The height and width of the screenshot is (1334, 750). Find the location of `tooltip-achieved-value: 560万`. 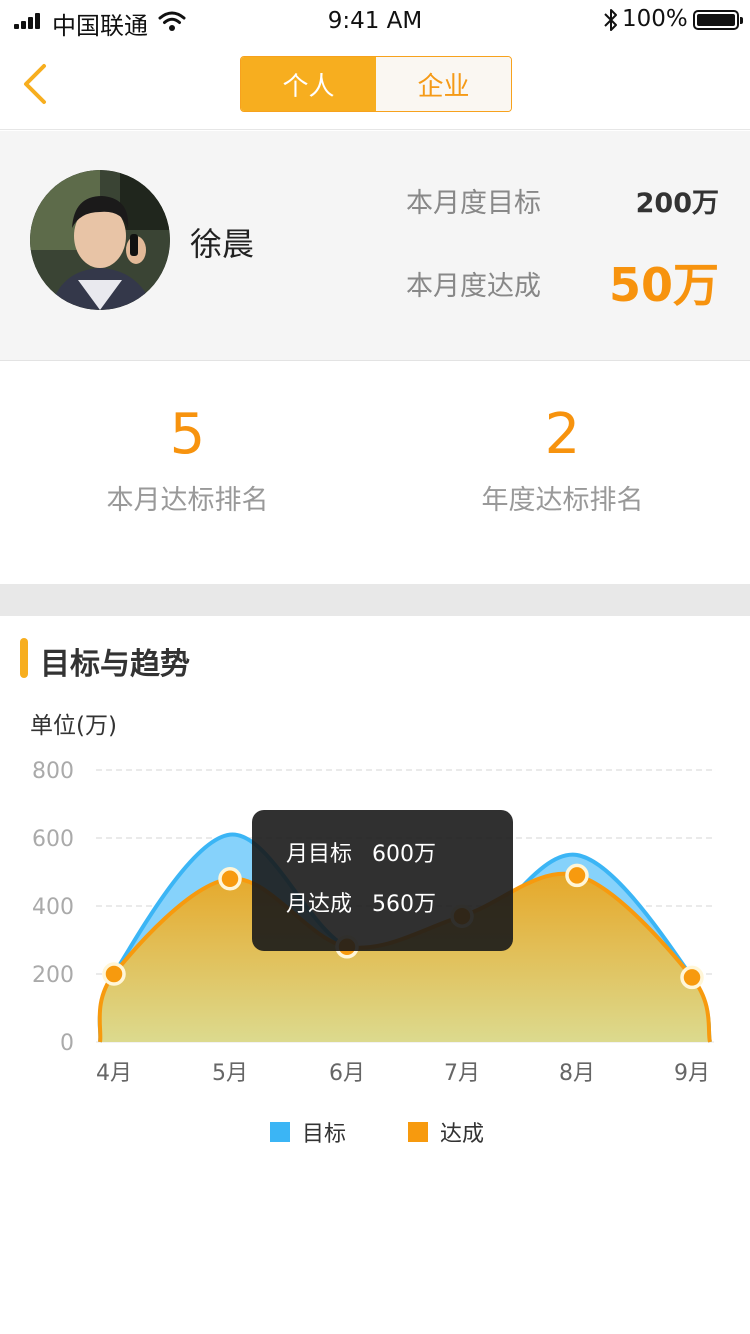

tooltip-achieved-value: 560万 is located at coordinates (404, 904).